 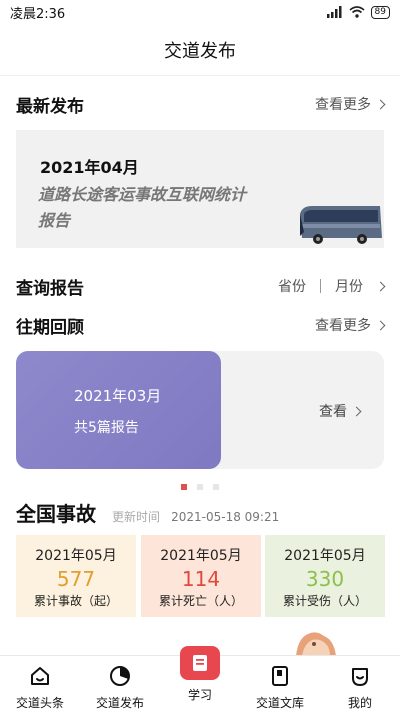 I want to click on page-title: 交道发布, so click(x=200, y=51).